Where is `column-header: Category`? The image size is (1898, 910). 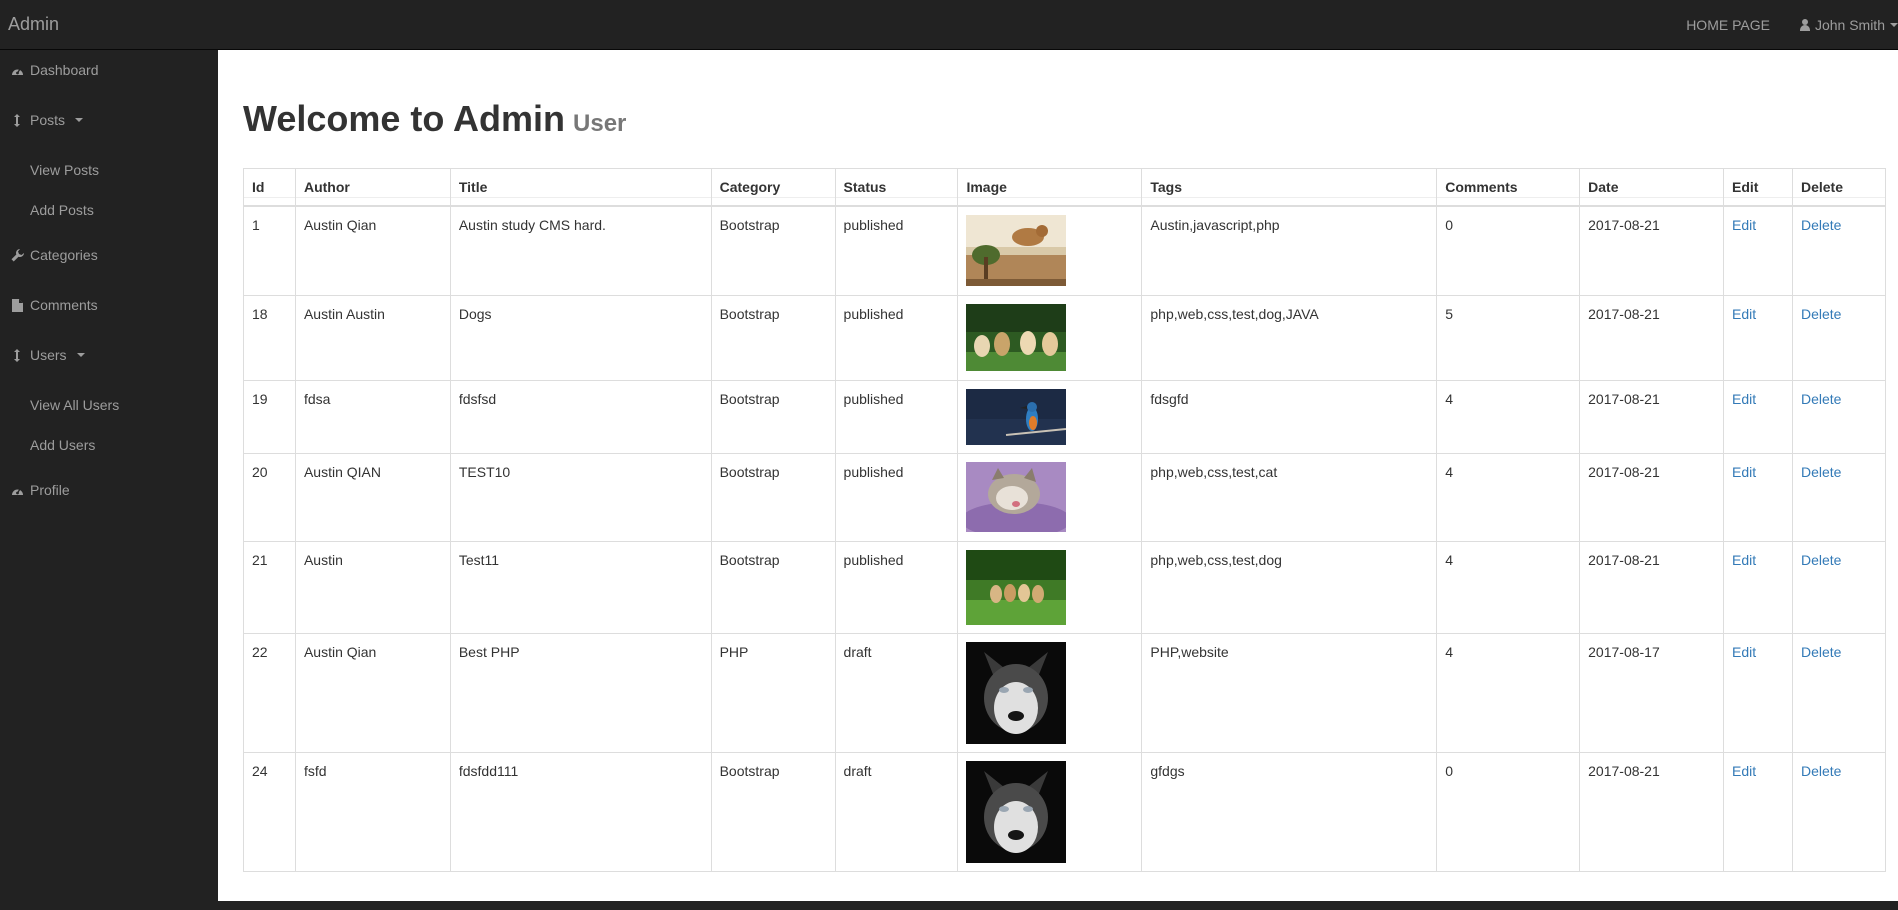 column-header: Category is located at coordinates (773, 187).